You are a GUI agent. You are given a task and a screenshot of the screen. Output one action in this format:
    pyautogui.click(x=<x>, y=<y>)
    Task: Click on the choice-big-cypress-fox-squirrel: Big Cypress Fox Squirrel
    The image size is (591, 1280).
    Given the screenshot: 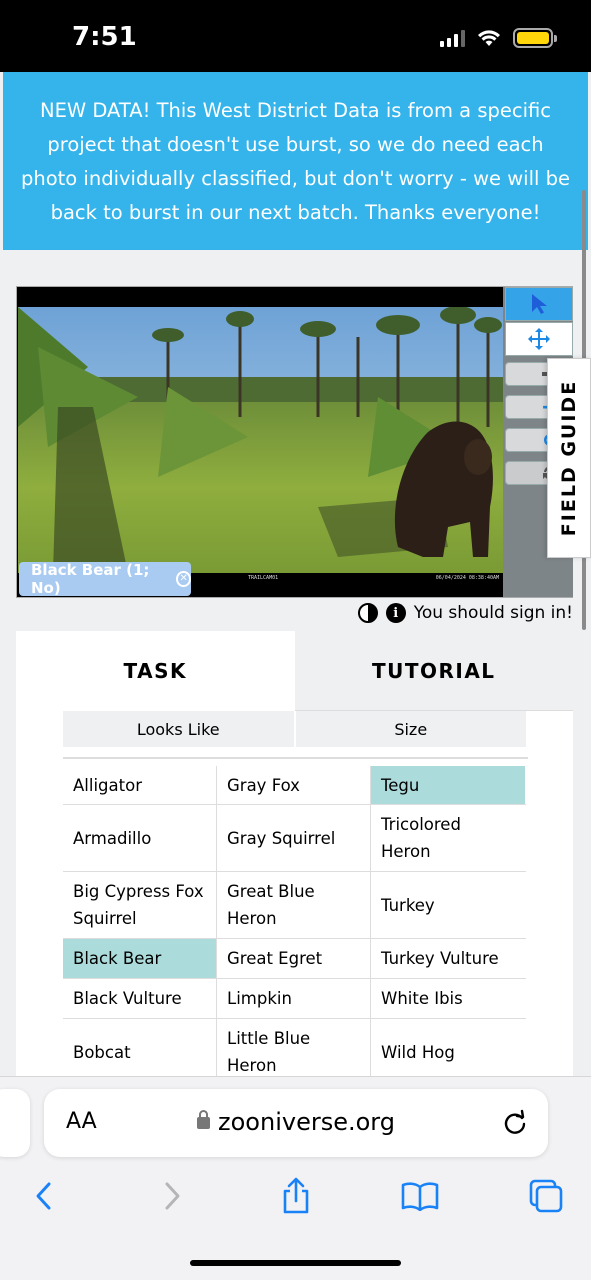 What is the action you would take?
    pyautogui.click(x=140, y=905)
    